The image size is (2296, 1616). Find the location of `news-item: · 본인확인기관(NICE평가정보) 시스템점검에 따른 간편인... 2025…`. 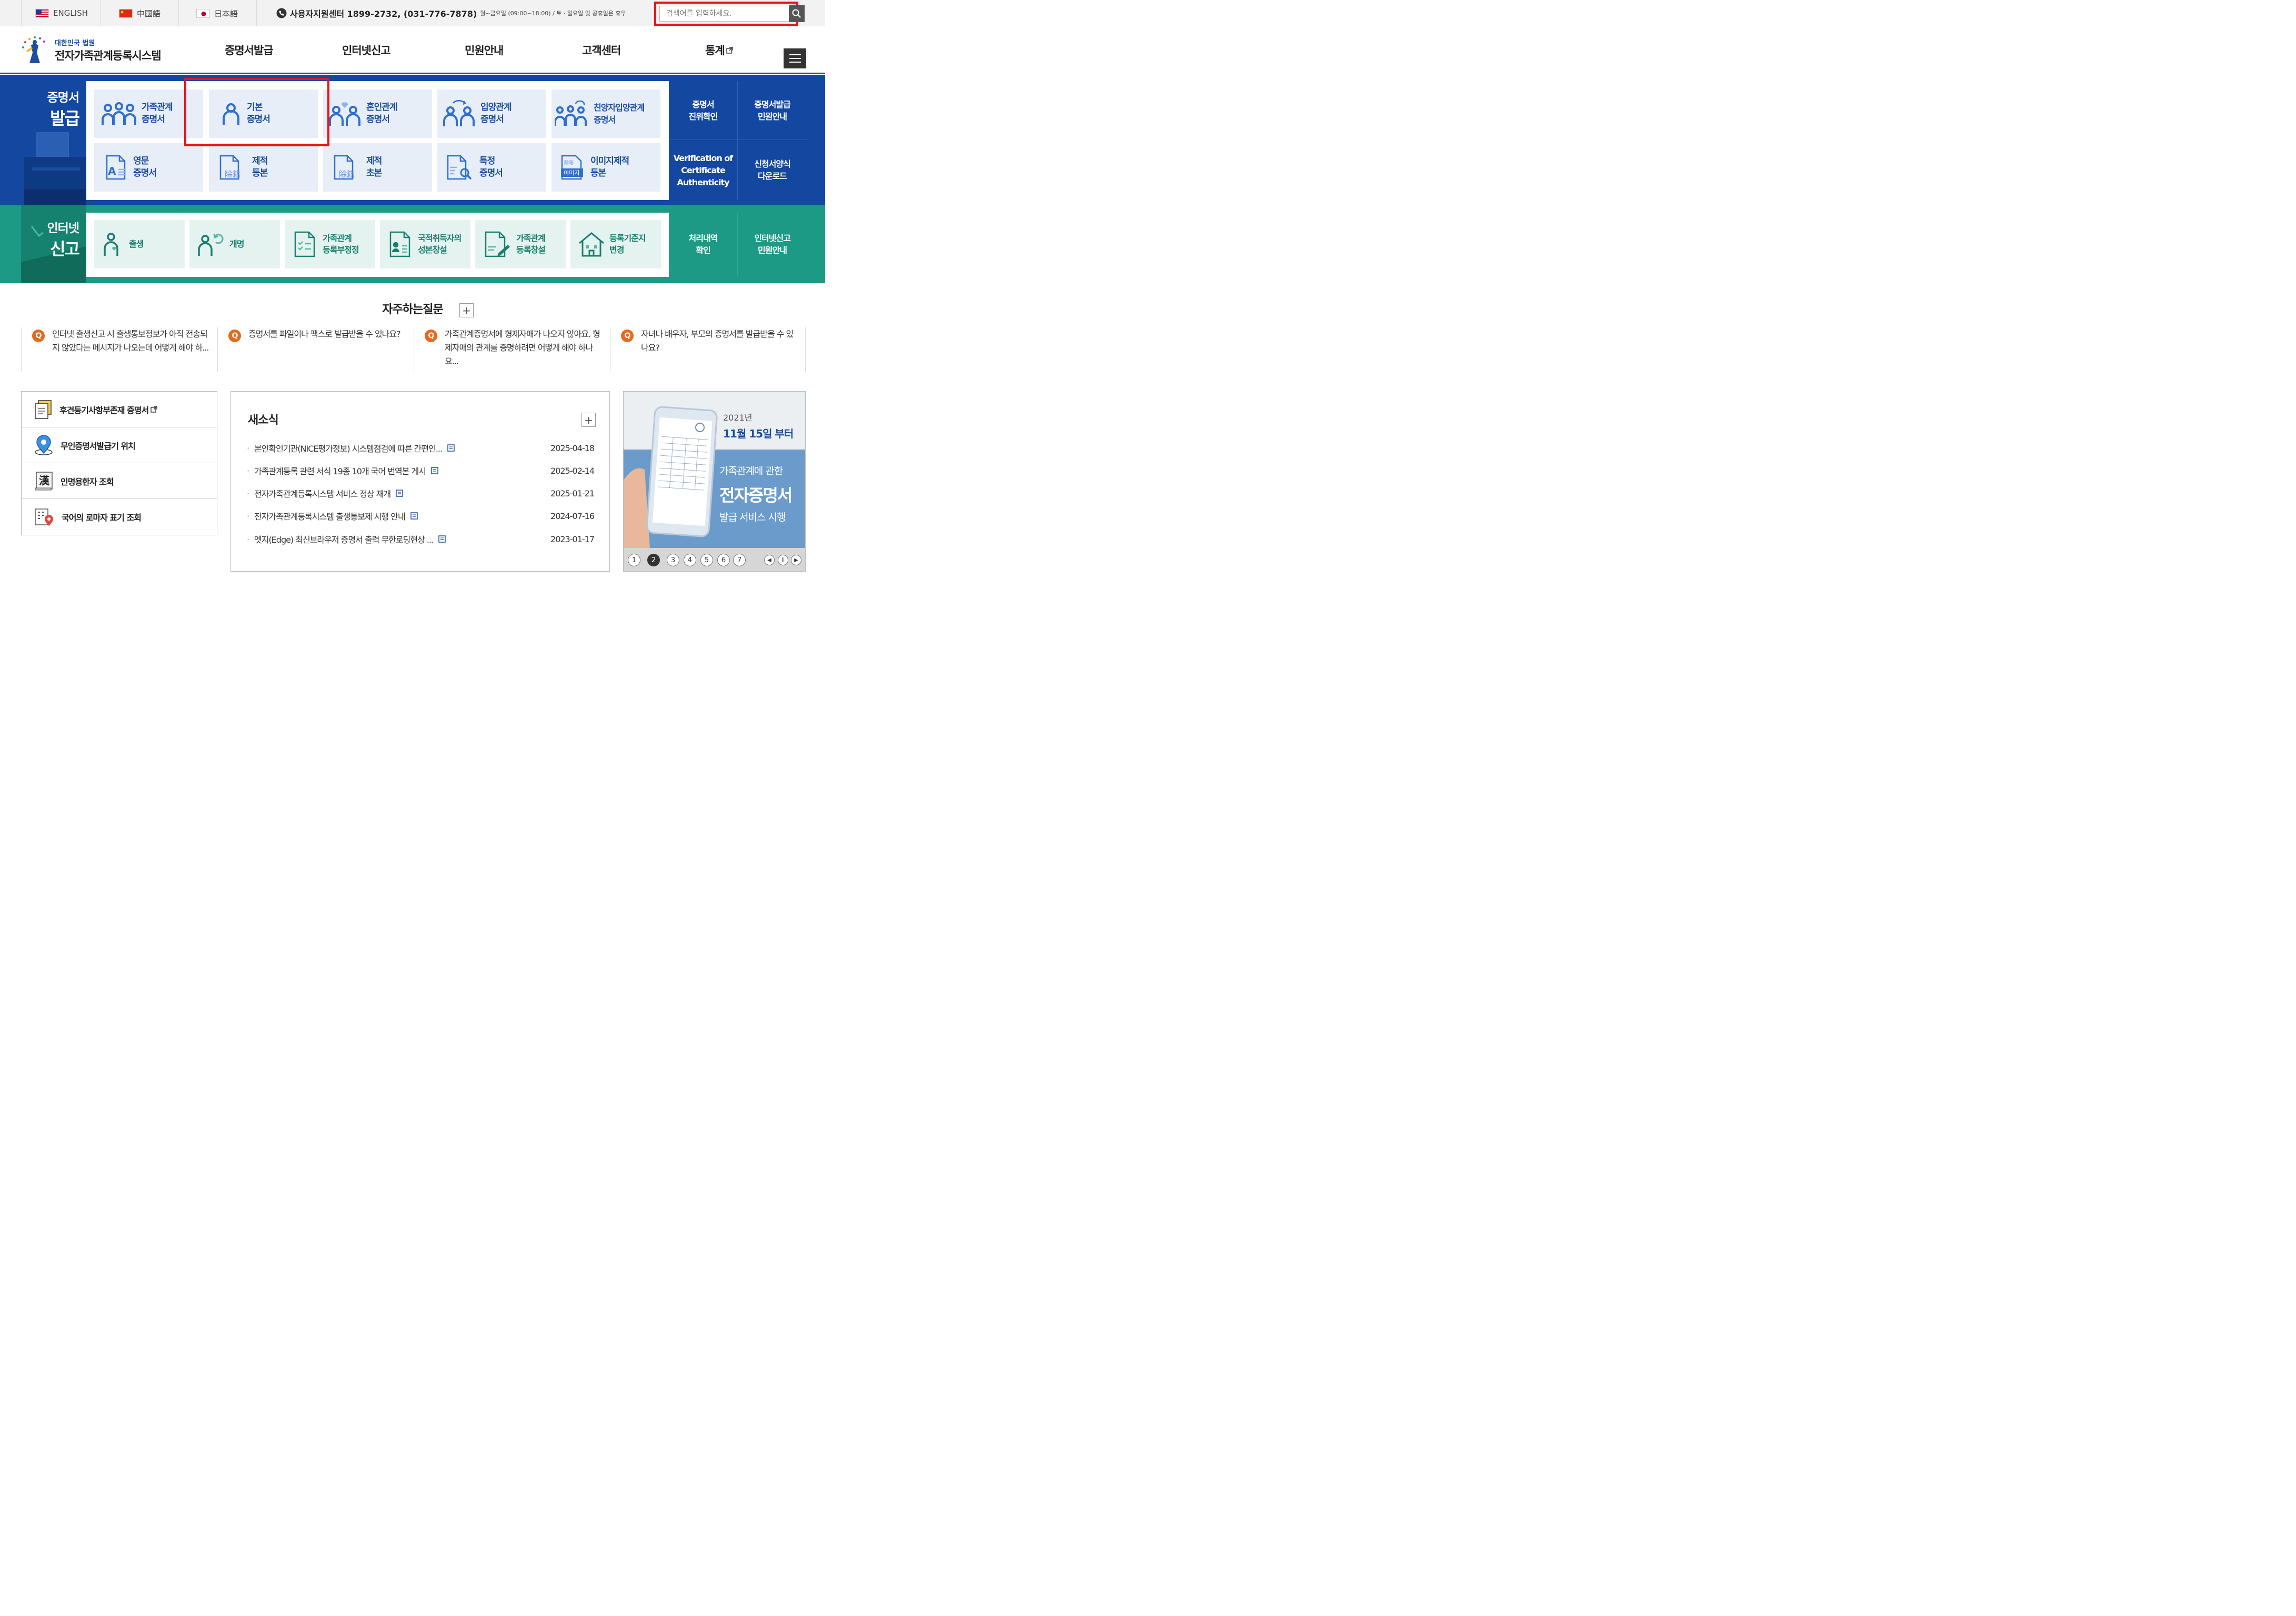

news-item: · 본인확인기관(NICE평가정보) 시스템점검에 따른 간편인... 2025… is located at coordinates (421, 448).